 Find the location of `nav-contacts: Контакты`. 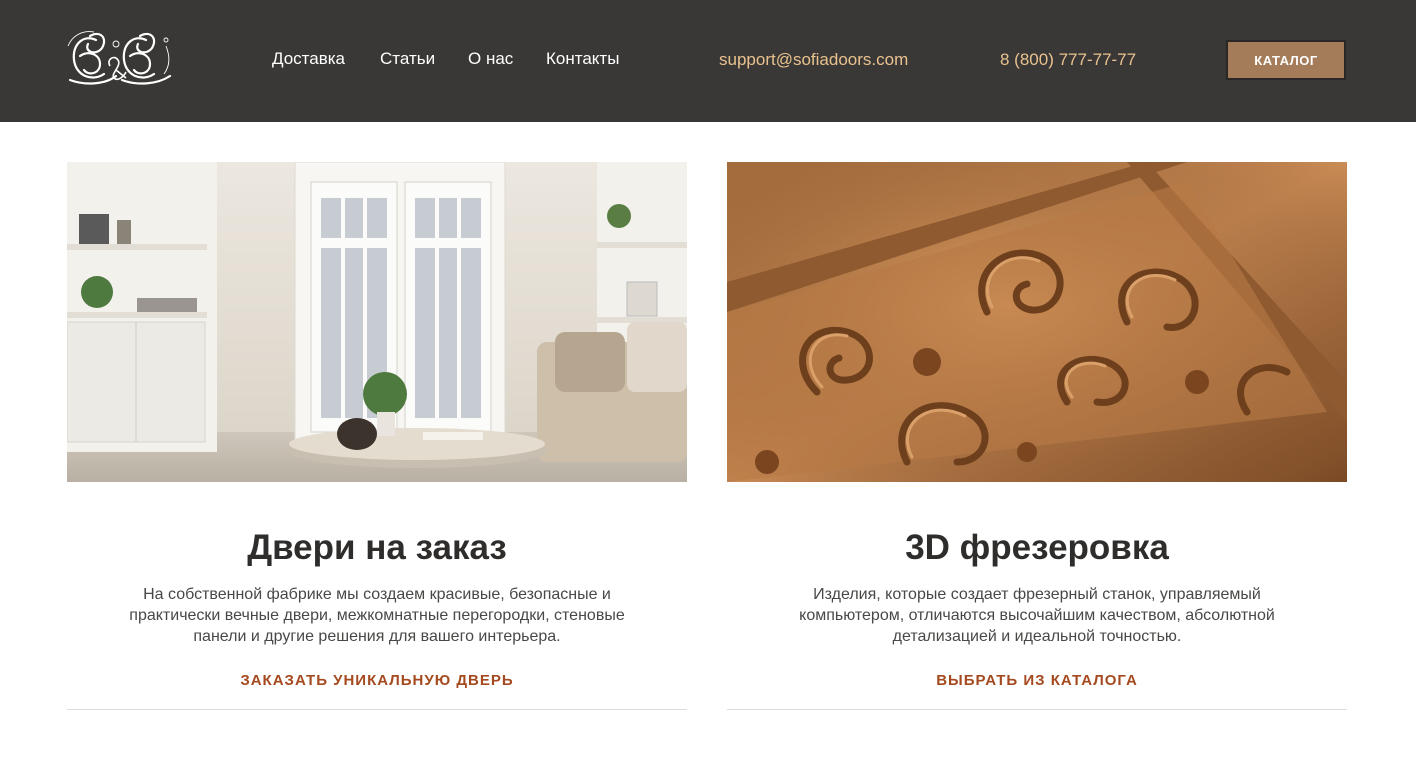

nav-contacts: Контакты is located at coordinates (582, 59).